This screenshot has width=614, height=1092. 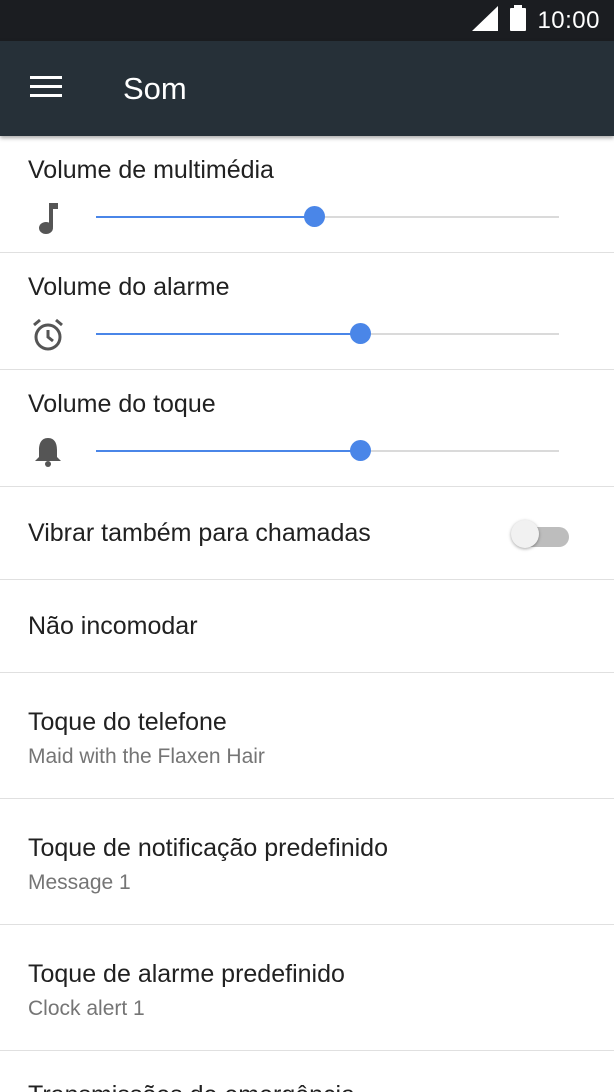 What do you see at coordinates (307, 194) in the screenshot?
I see `media-volume-row: Volume de multimédia` at bounding box center [307, 194].